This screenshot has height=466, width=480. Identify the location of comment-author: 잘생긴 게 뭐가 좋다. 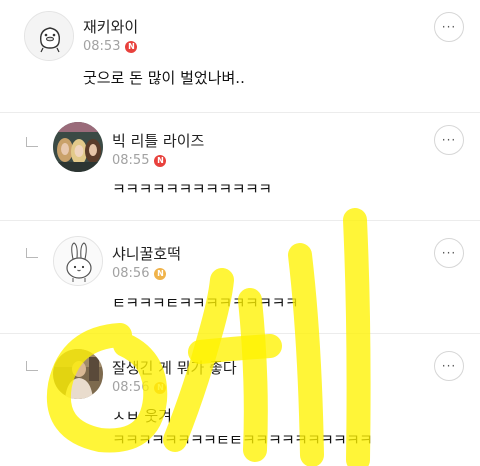
(174, 367).